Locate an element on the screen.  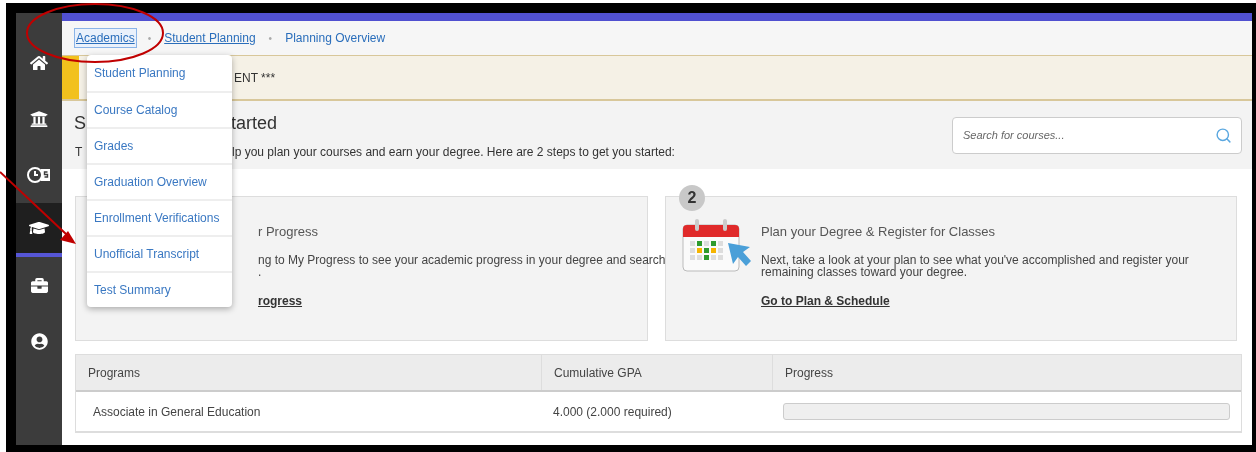
home-icon is located at coordinates (39, 63).